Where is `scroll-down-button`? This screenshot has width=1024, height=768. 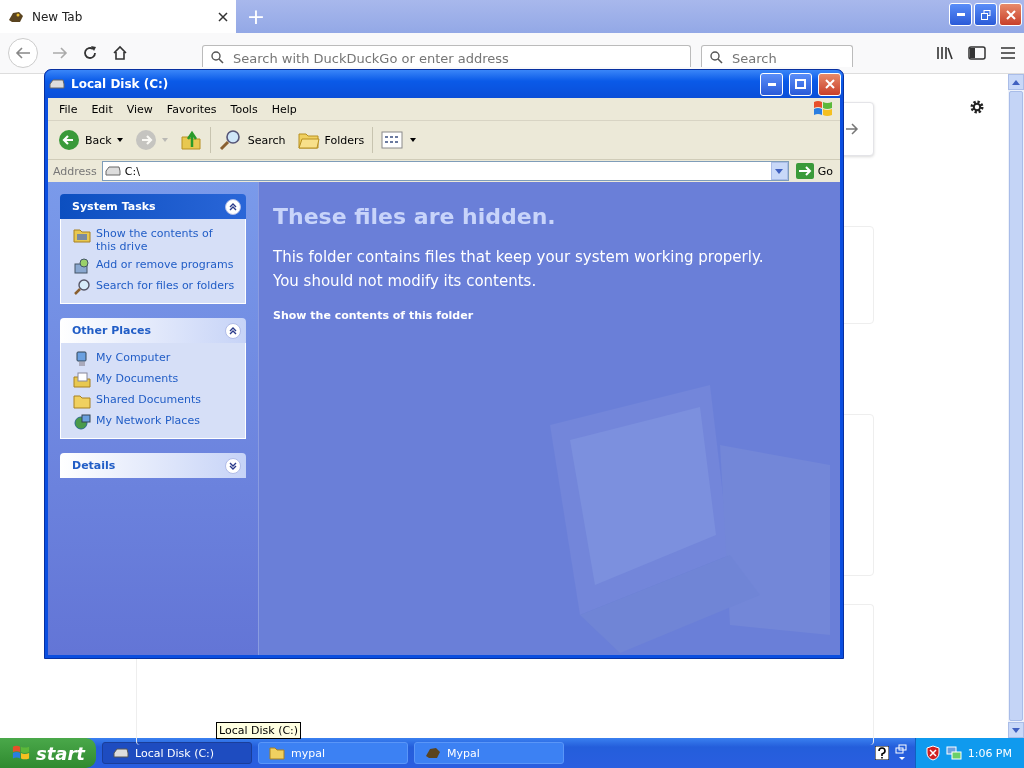 scroll-down-button is located at coordinates (1016, 730).